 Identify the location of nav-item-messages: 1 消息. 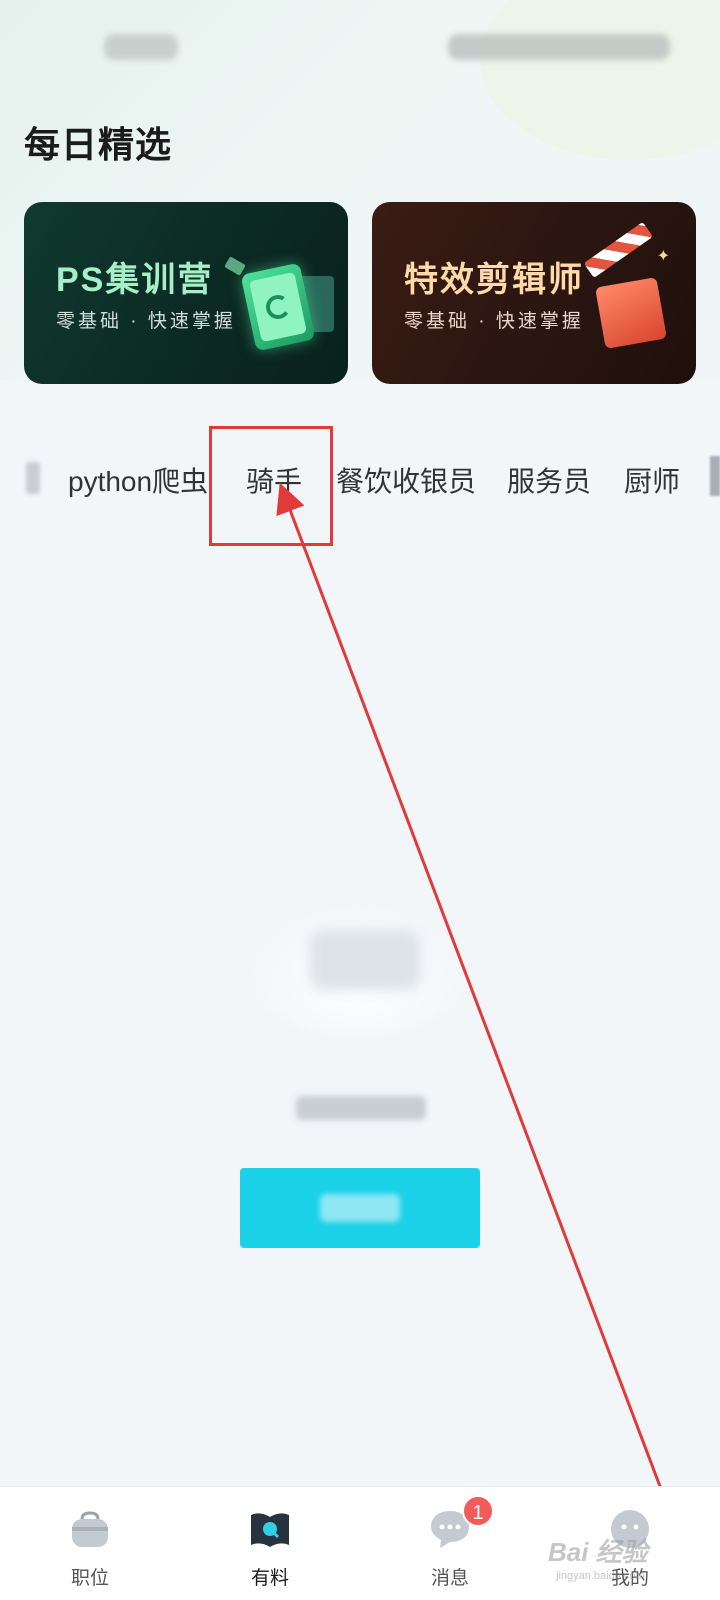
(450, 1543).